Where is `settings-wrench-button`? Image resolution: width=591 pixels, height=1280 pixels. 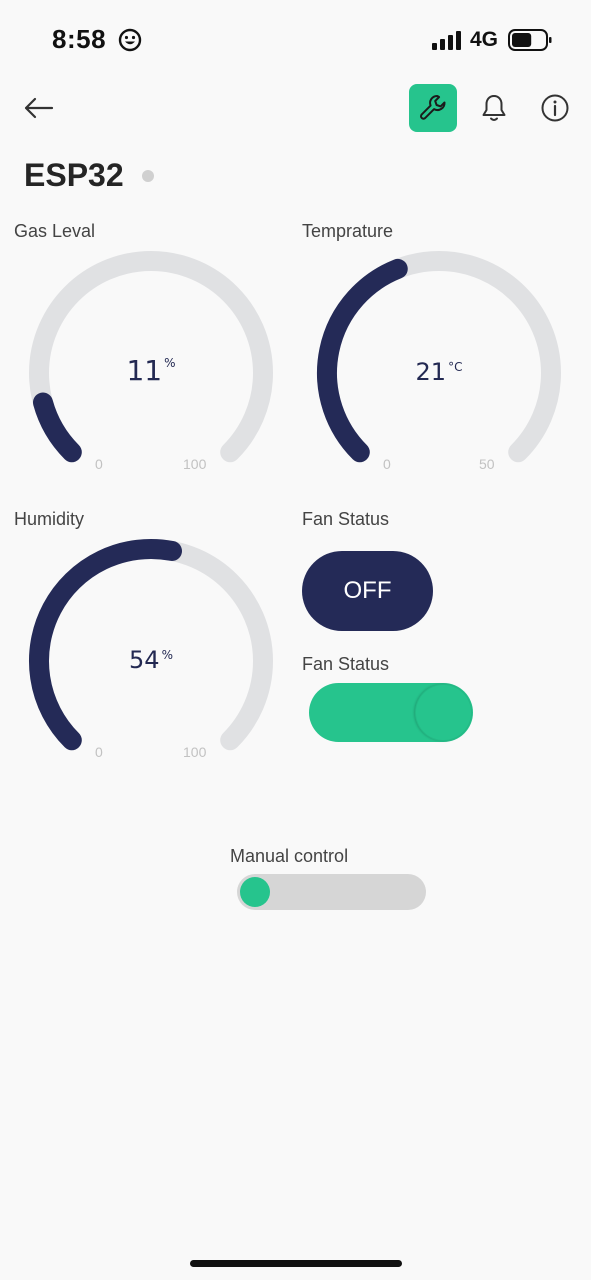 settings-wrench-button is located at coordinates (433, 108).